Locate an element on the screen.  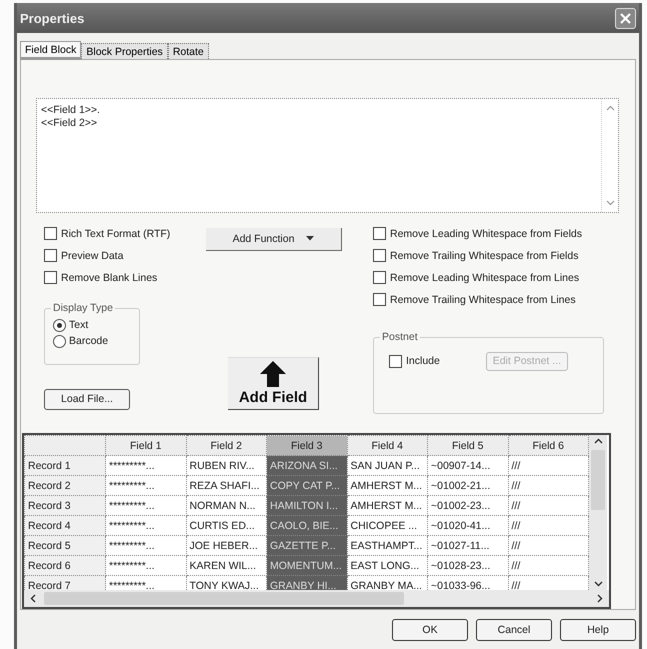
row-header: Record 4 is located at coordinates (65, 526).